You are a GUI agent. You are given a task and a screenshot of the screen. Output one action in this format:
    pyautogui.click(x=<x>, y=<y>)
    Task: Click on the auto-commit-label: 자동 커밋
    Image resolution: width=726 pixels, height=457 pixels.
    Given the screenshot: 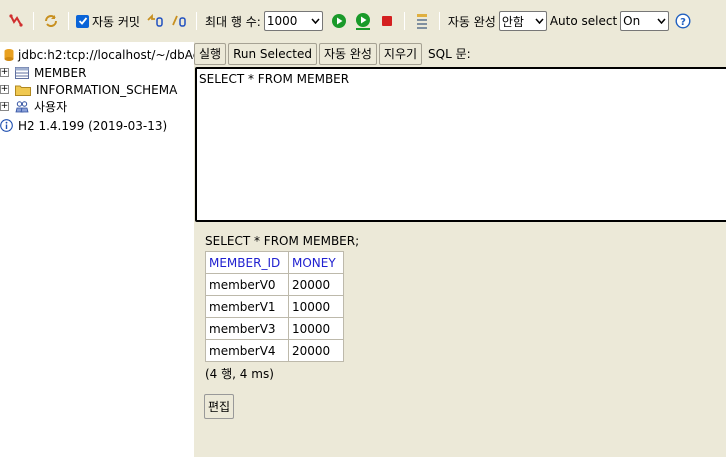 What is the action you would take?
    pyautogui.click(x=116, y=21)
    